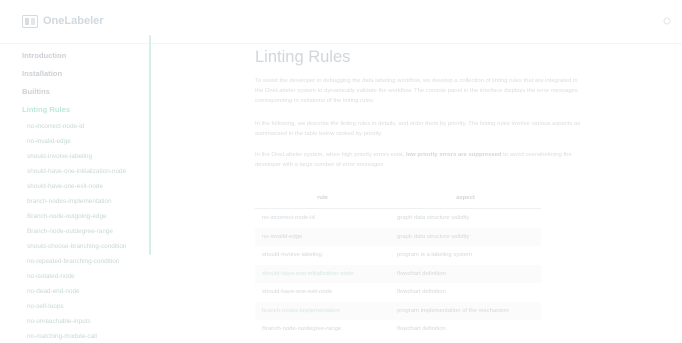 The image size is (682, 343). I want to click on column-header-rule: rule, so click(322, 198).